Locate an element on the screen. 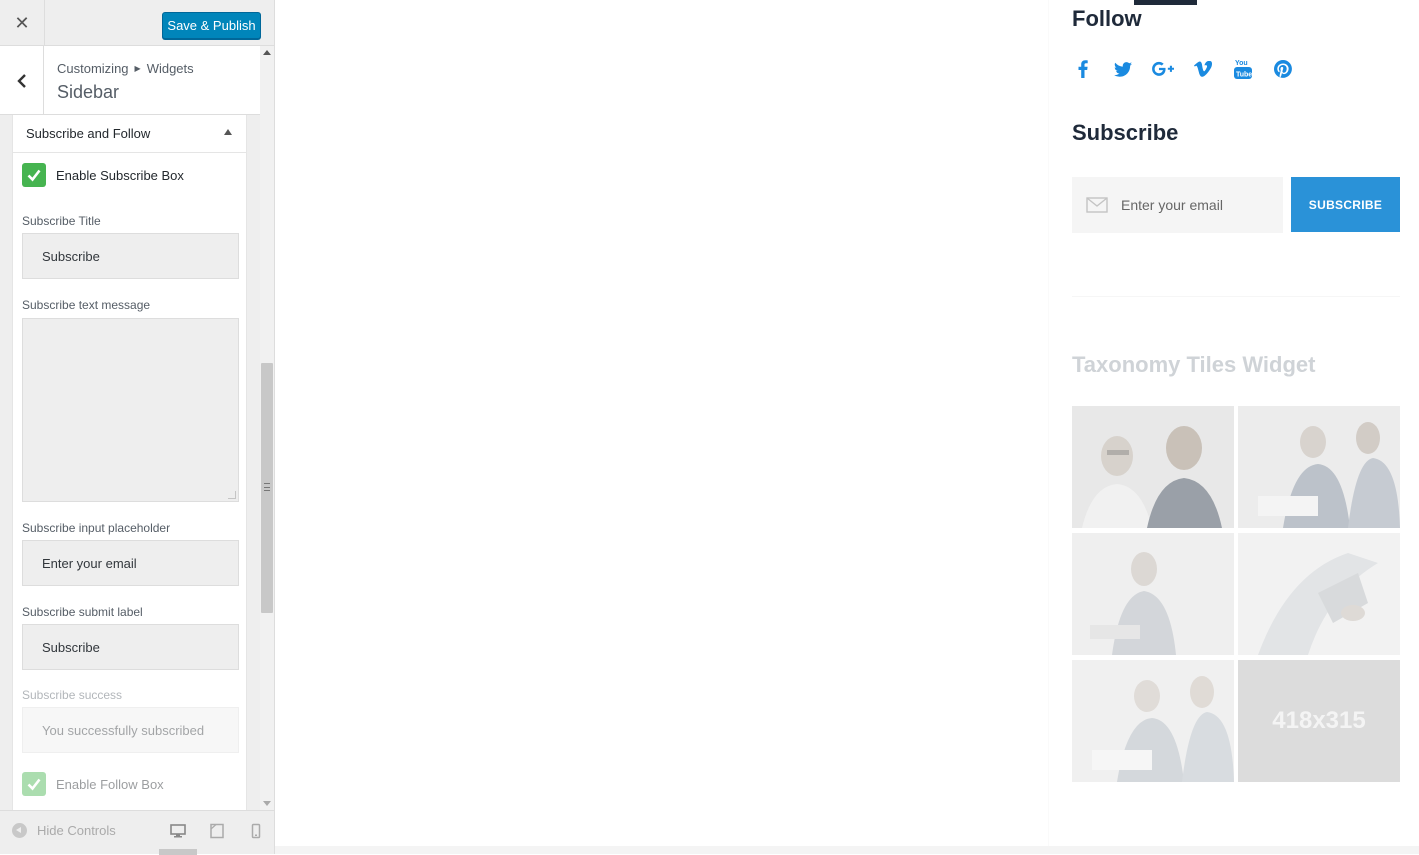 Image resolution: width=1419 pixels, height=855 pixels. back-button is located at coordinates (22, 80).